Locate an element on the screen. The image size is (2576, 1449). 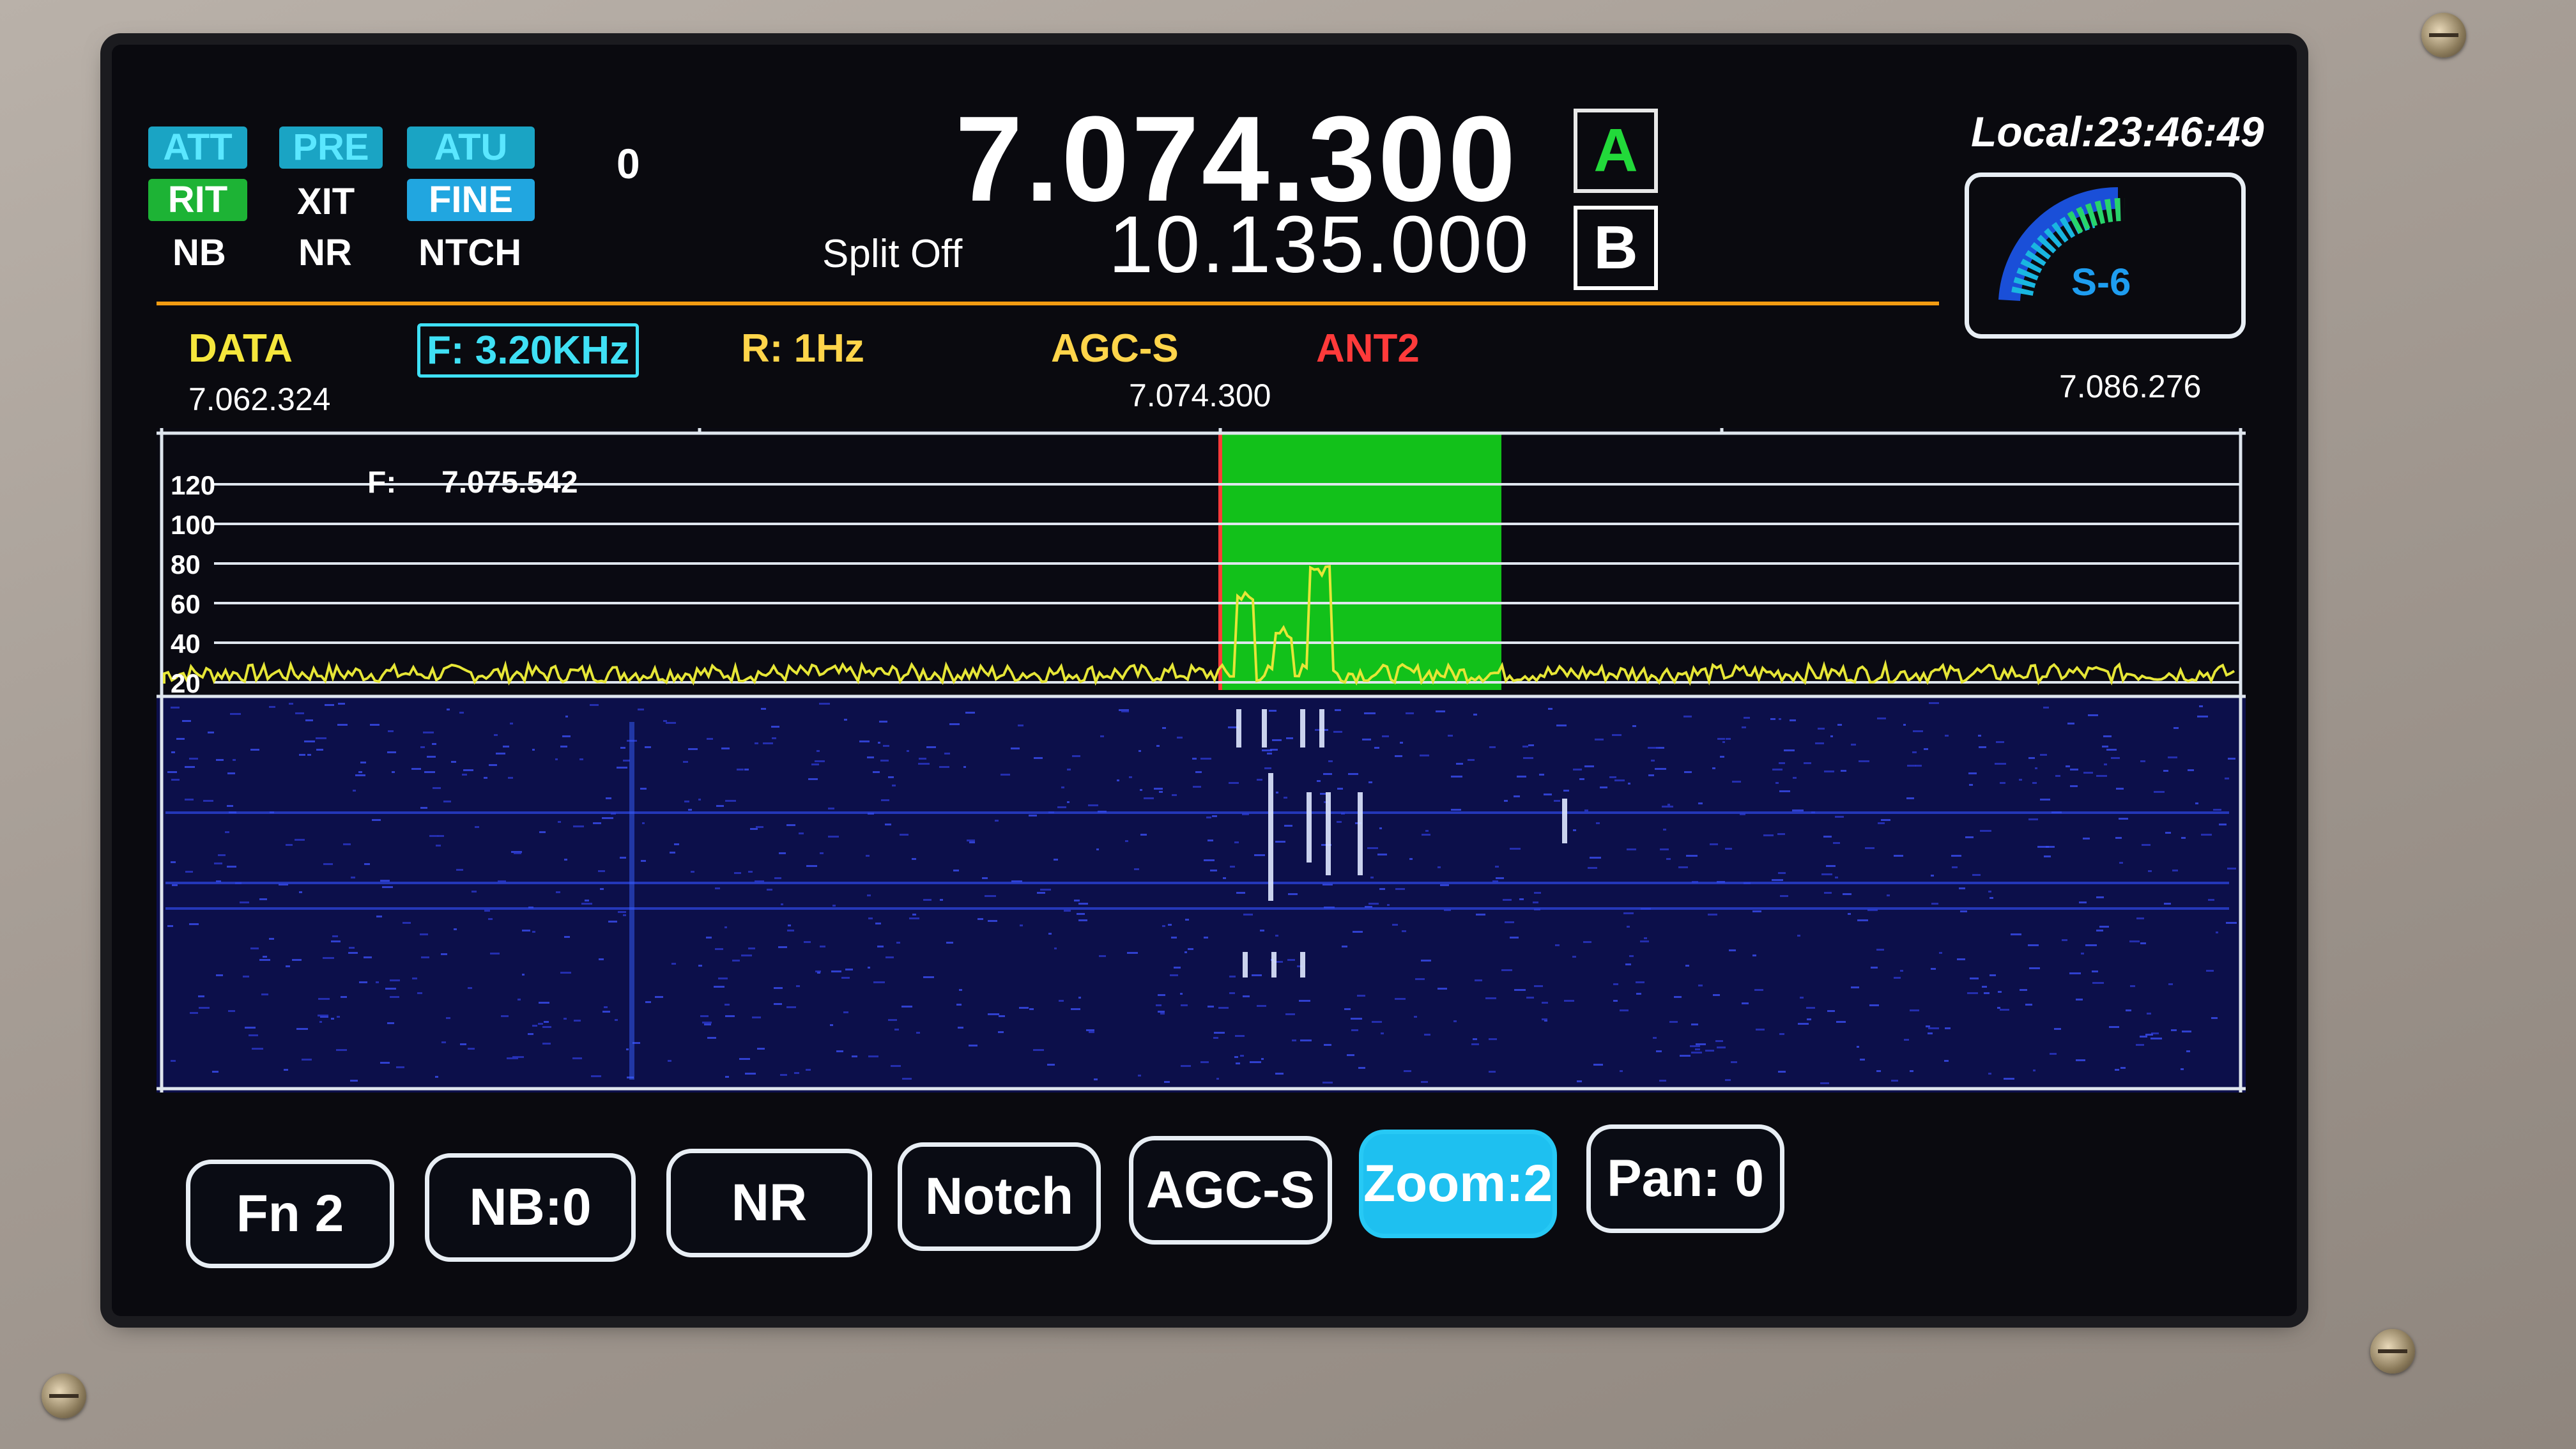
mode-label: DATA is located at coordinates (240, 348).